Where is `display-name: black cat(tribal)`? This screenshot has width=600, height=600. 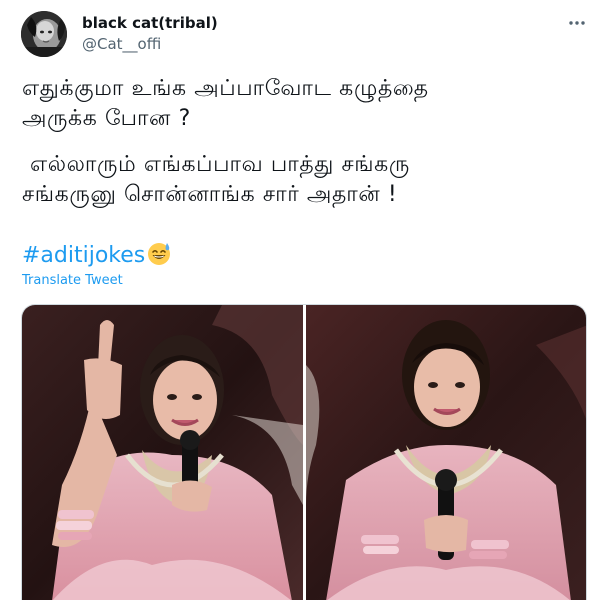 display-name: black cat(tribal) is located at coordinates (150, 23).